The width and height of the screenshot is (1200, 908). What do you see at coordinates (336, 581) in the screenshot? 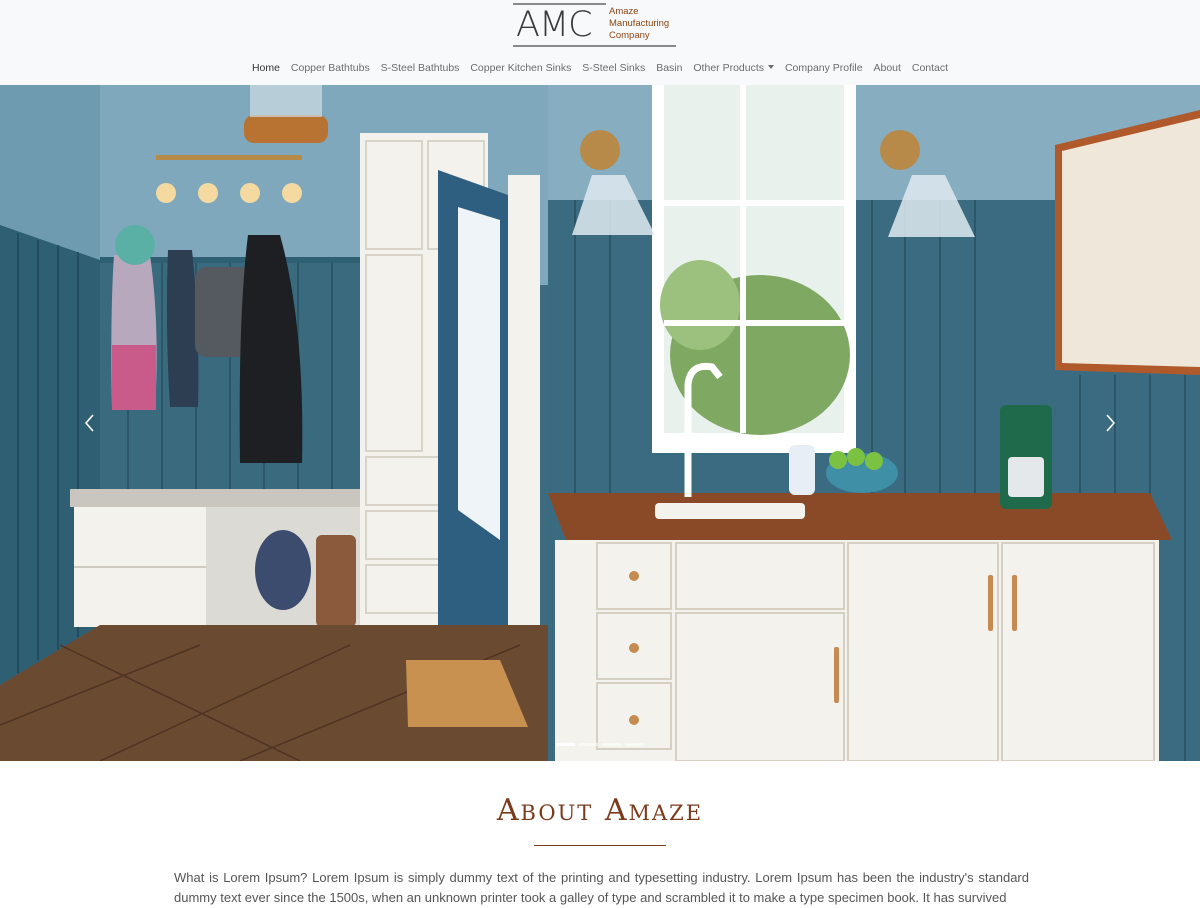
I see `cubby-tote` at bounding box center [336, 581].